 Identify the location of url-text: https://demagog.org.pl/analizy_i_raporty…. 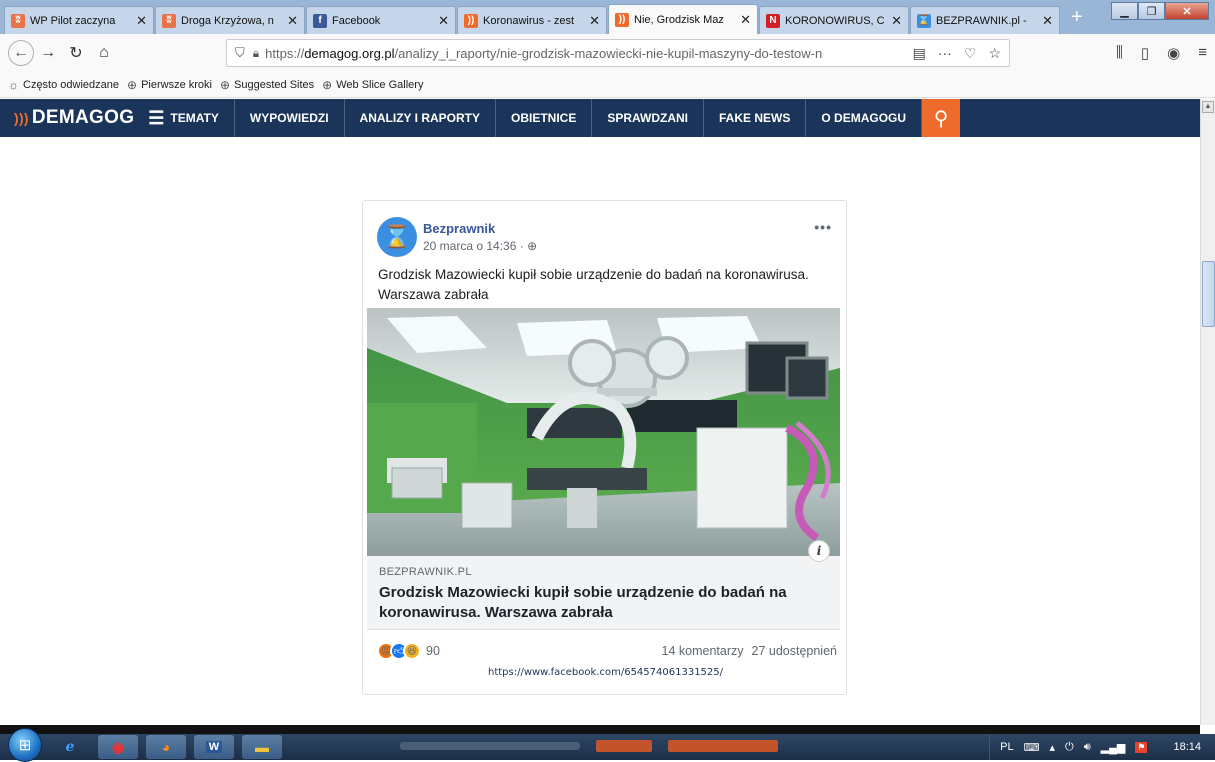
(588, 53).